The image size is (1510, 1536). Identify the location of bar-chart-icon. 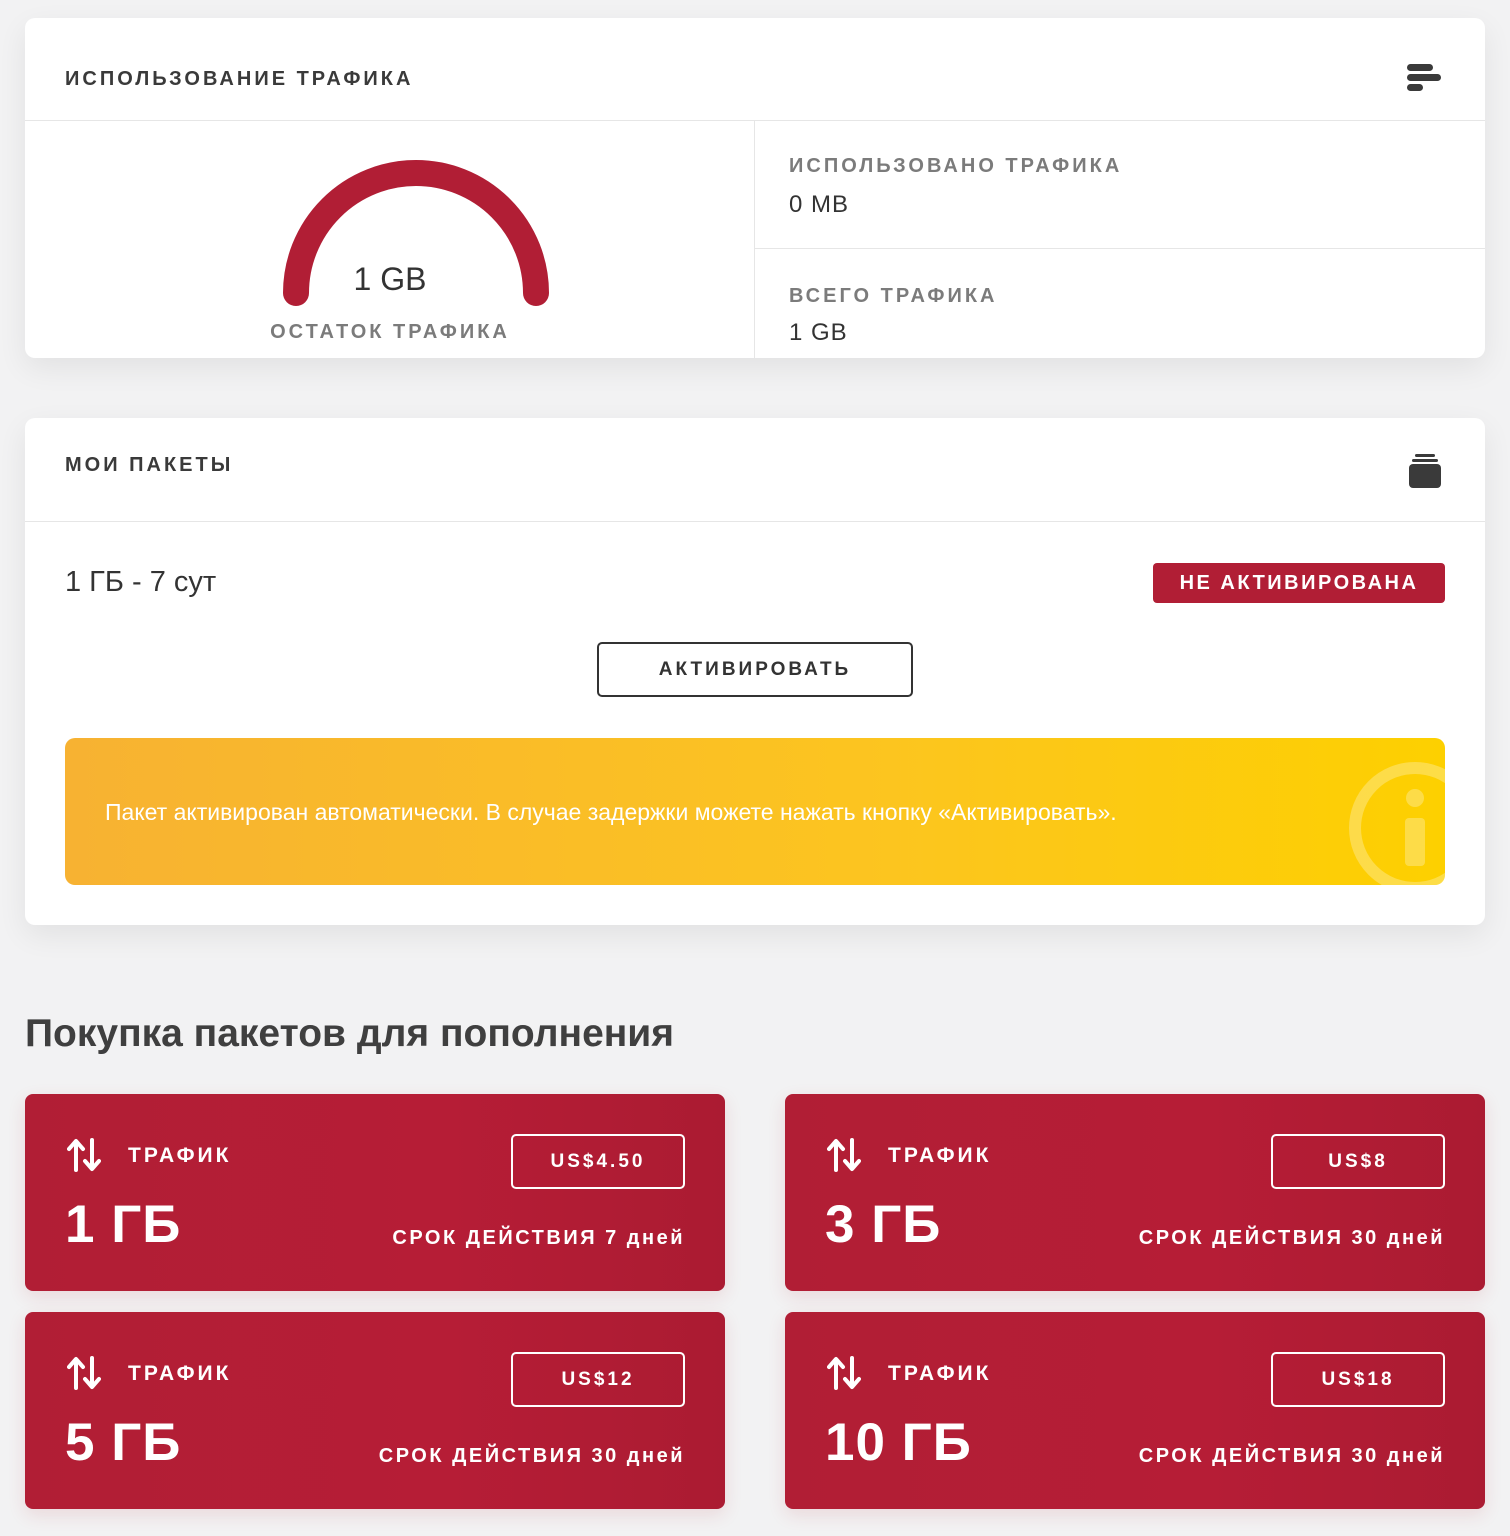
(1424, 81).